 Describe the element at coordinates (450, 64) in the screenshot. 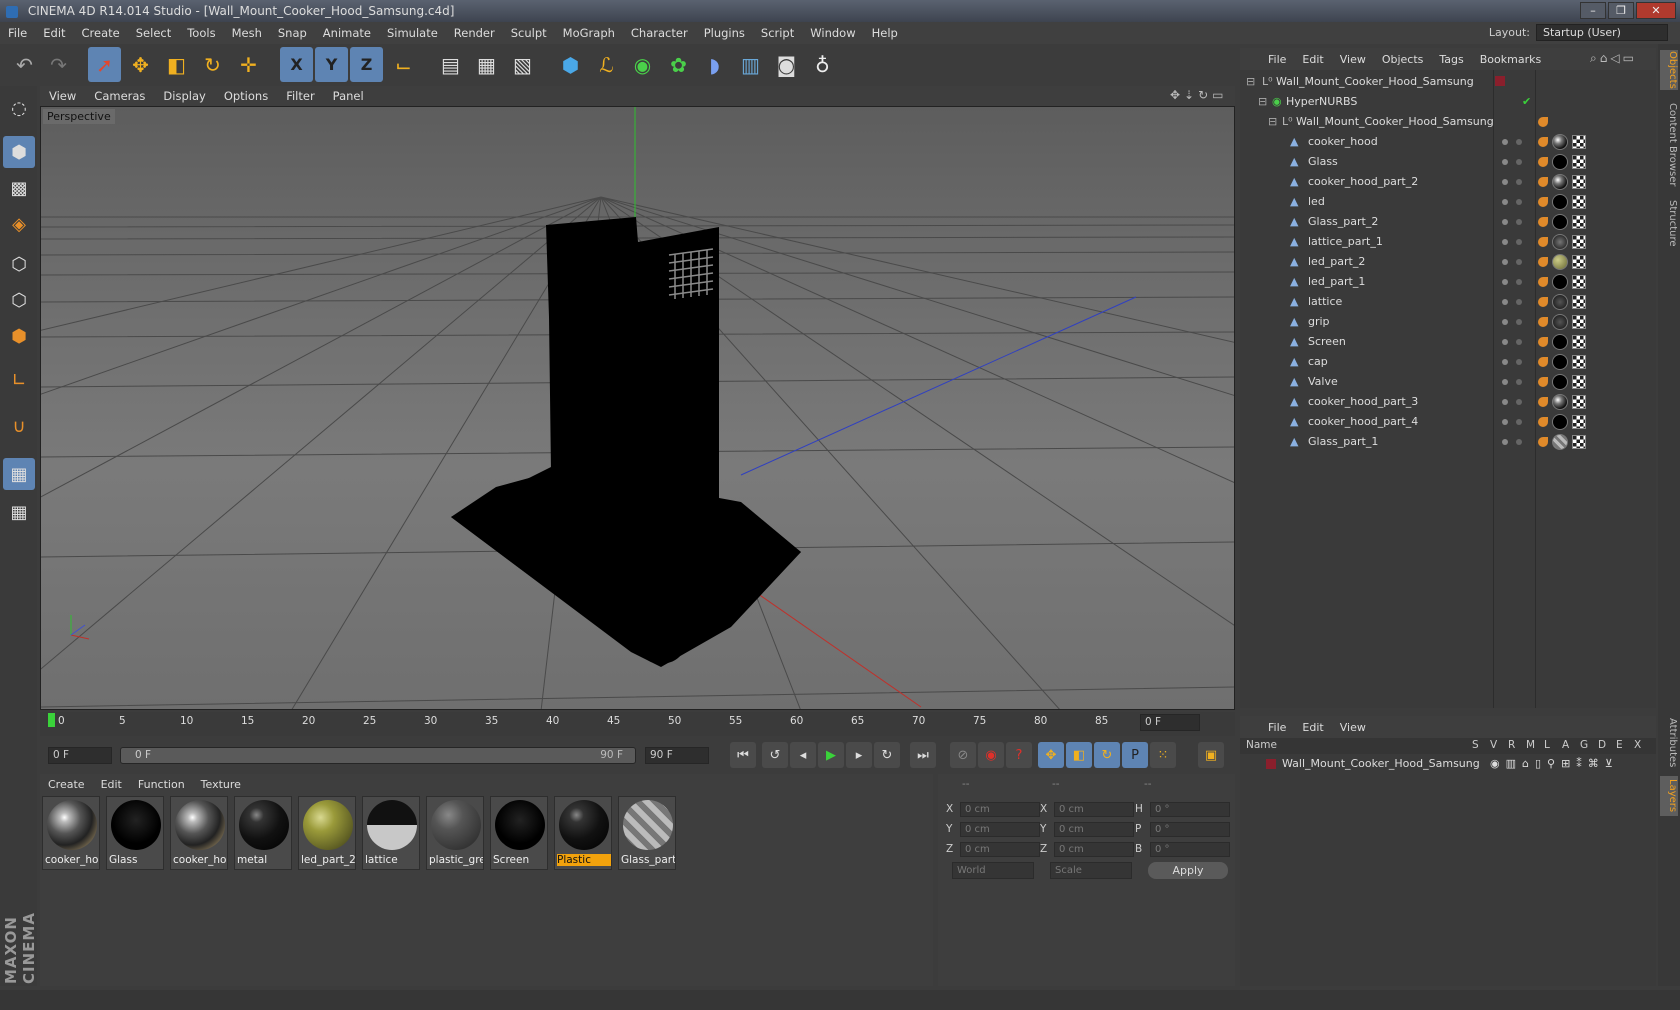

I see `render-view-icon: ▤` at that location.